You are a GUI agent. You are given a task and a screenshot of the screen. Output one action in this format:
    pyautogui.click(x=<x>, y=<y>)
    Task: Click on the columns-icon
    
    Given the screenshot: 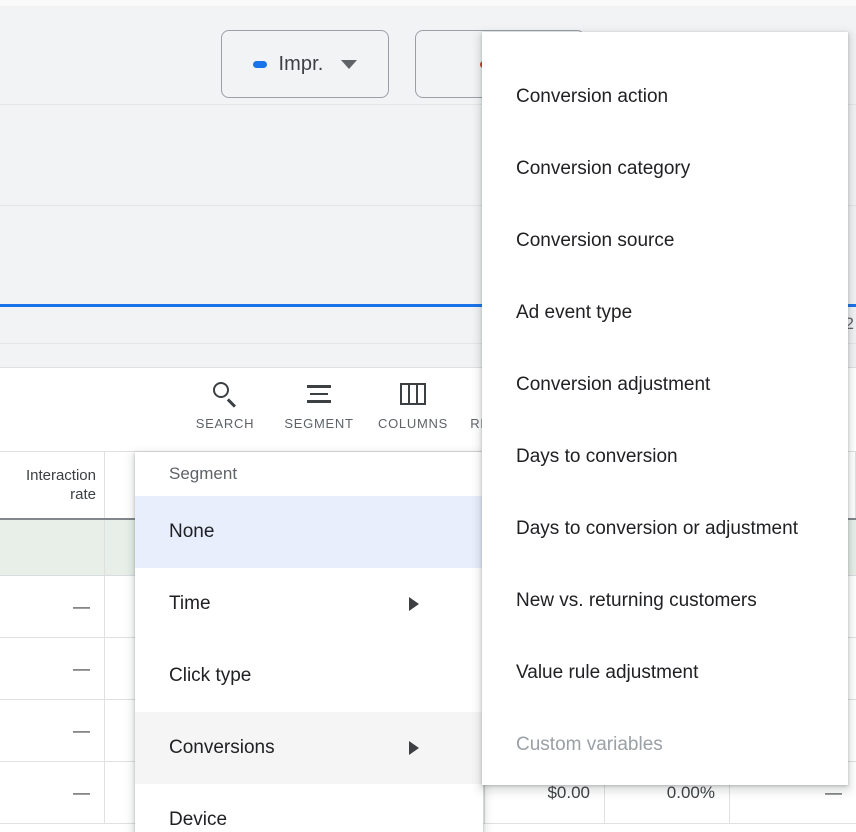 What is the action you would take?
    pyautogui.click(x=413, y=394)
    